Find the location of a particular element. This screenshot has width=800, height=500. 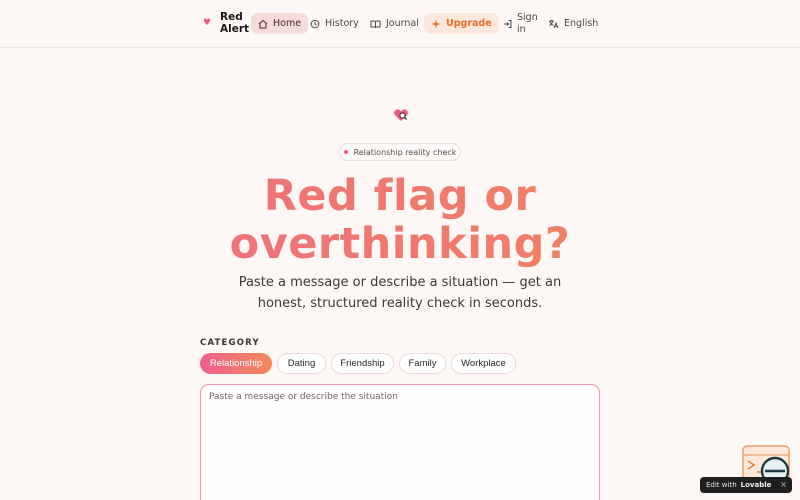

nav-home-label: Home is located at coordinates (287, 23).